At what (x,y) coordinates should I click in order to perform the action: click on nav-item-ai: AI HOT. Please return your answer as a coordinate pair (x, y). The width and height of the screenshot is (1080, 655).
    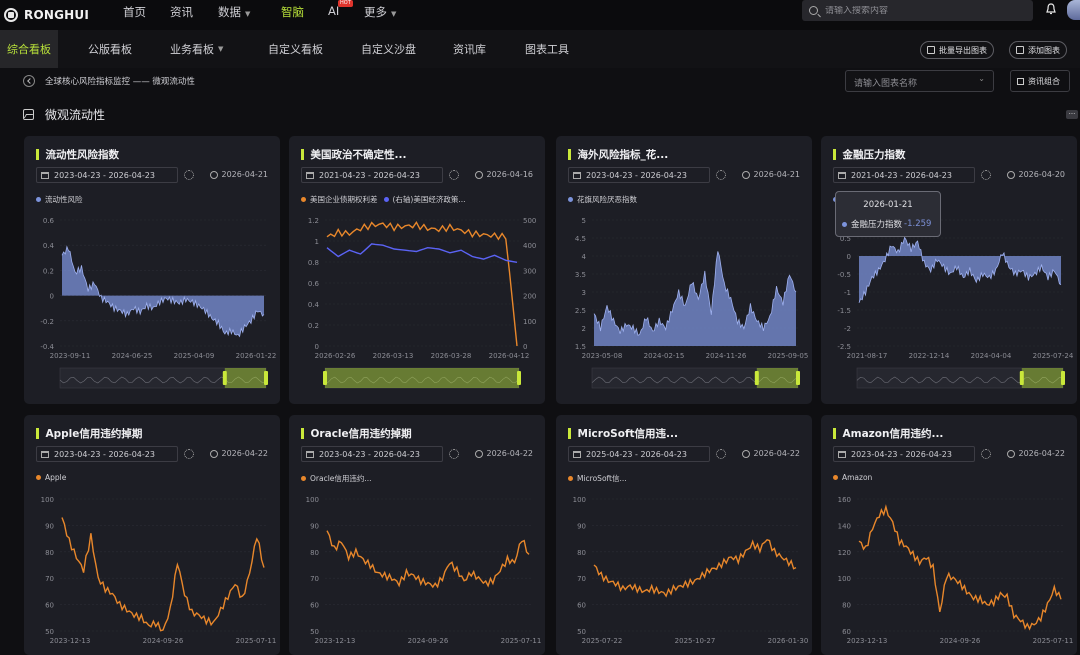
    Looking at the image, I should click on (340, 9).